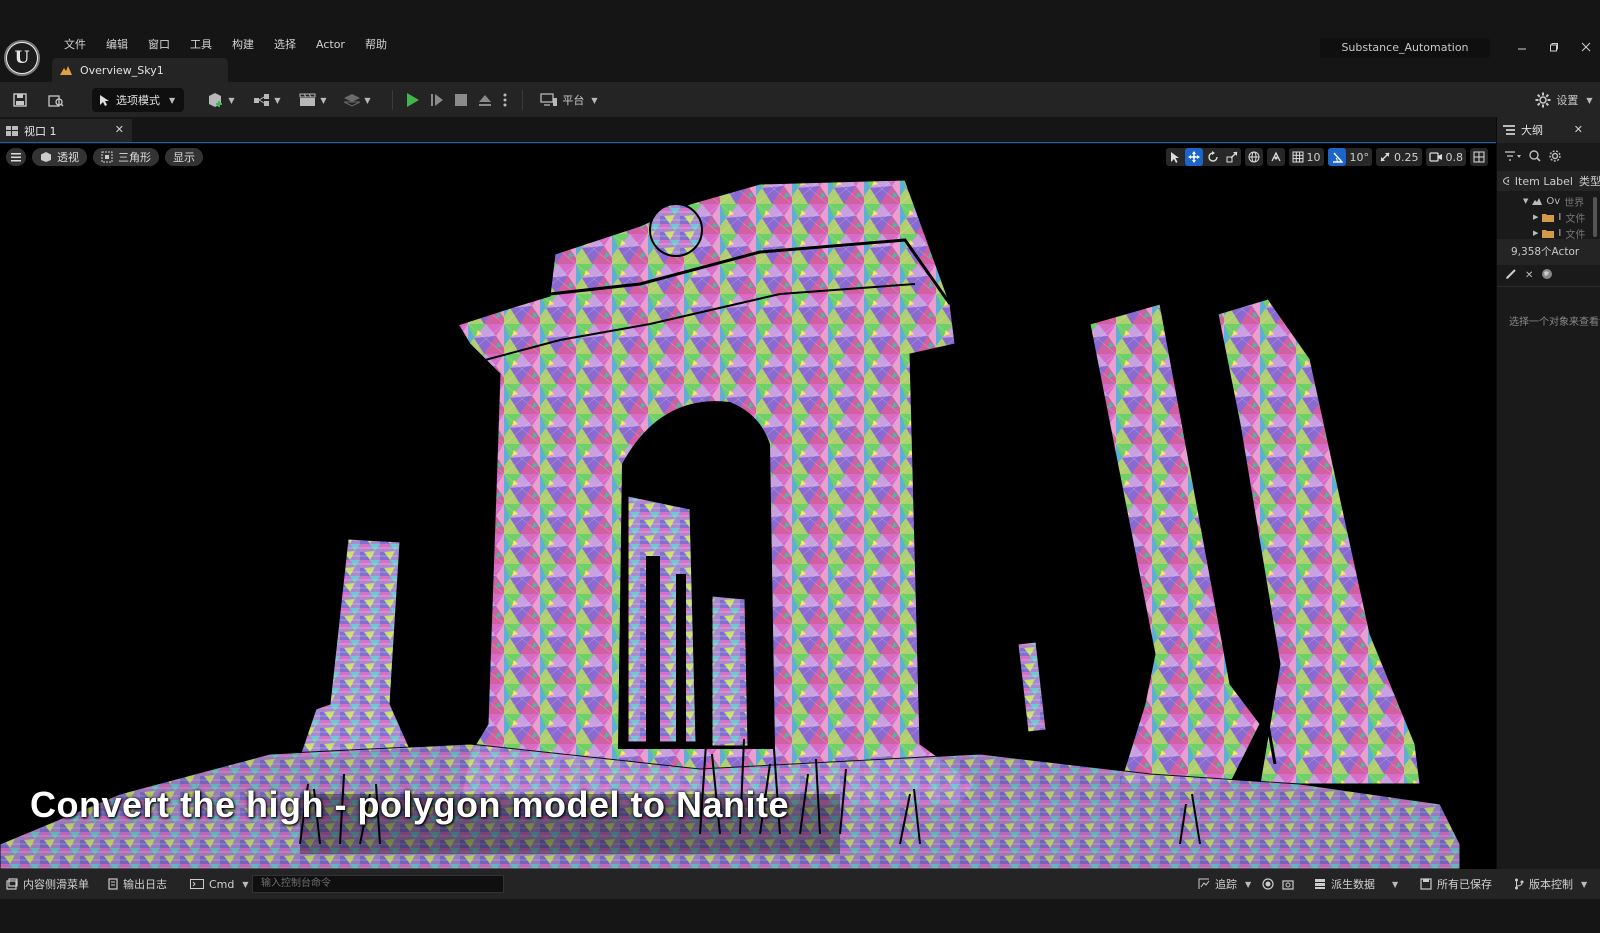 This screenshot has width=1600, height=933. I want to click on outliner-tab: 大纲 ✕, so click(1548, 130).